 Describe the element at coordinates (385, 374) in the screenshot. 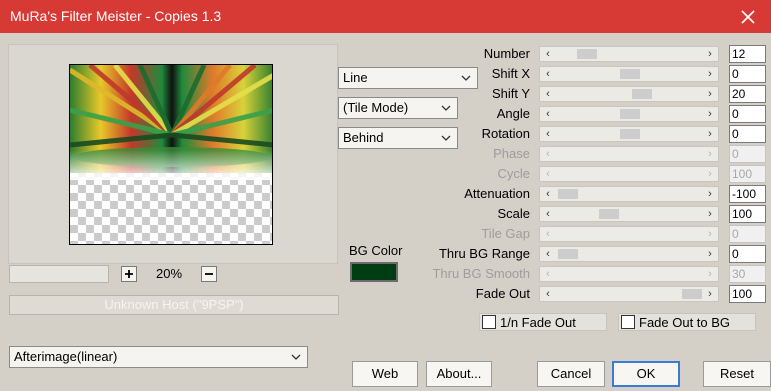

I see `web-button: Web` at that location.